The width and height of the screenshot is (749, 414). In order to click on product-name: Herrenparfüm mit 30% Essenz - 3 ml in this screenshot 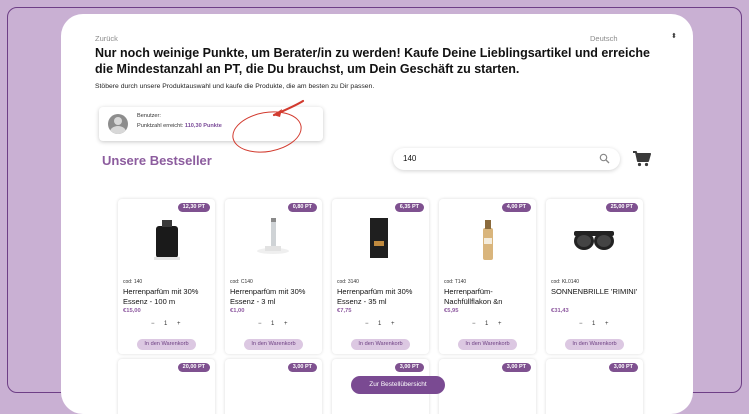, I will do `click(275, 296)`.